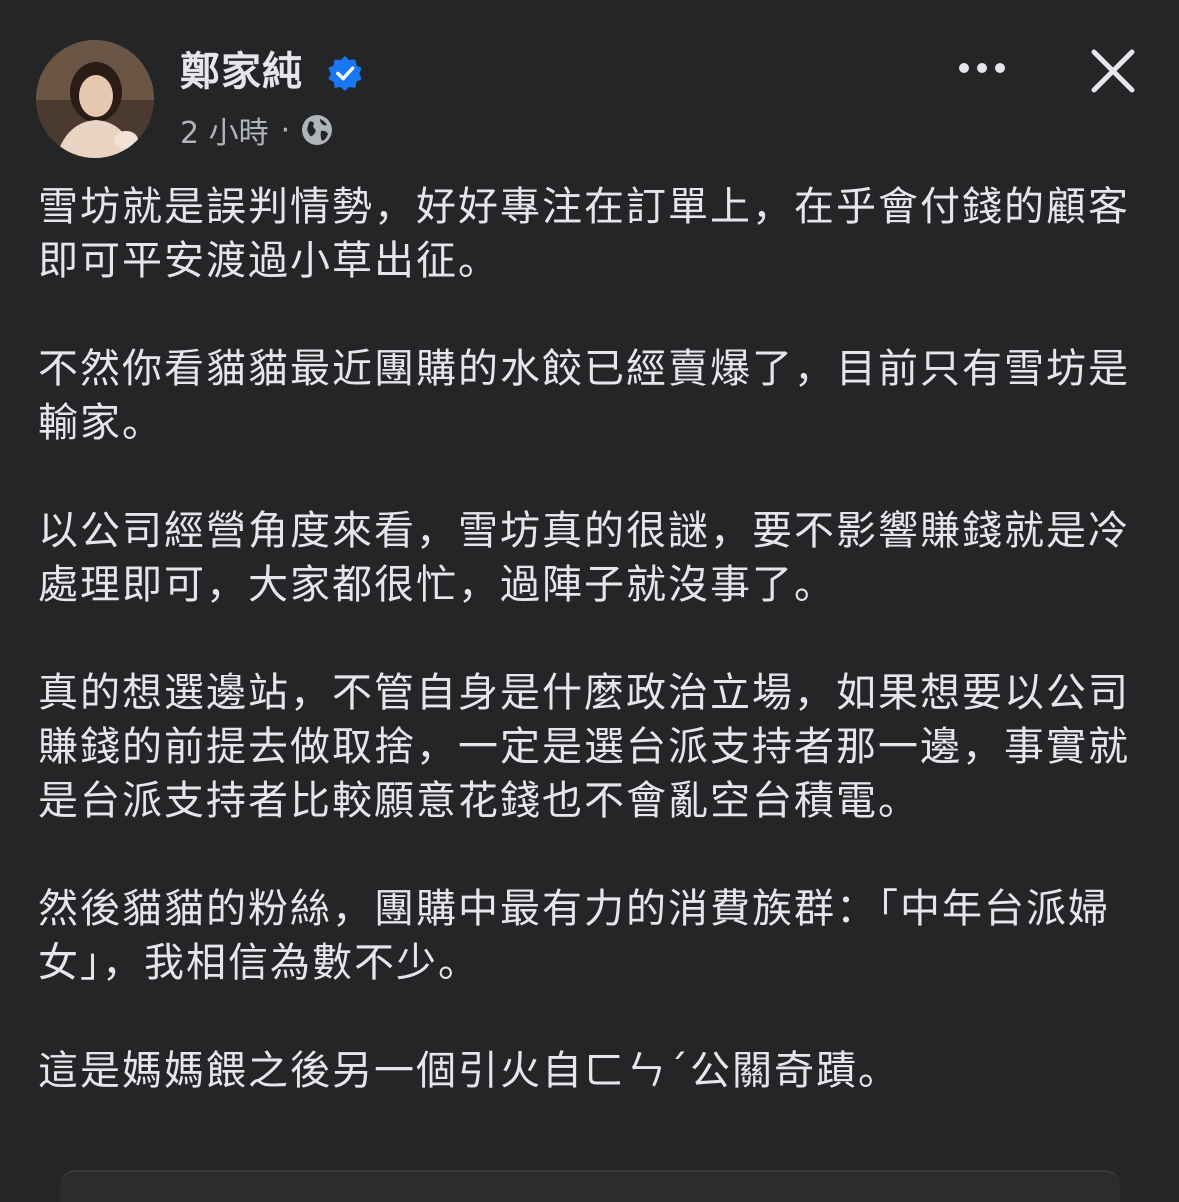 This screenshot has width=1179, height=1202. What do you see at coordinates (982, 68) in the screenshot?
I see `more-options-button` at bounding box center [982, 68].